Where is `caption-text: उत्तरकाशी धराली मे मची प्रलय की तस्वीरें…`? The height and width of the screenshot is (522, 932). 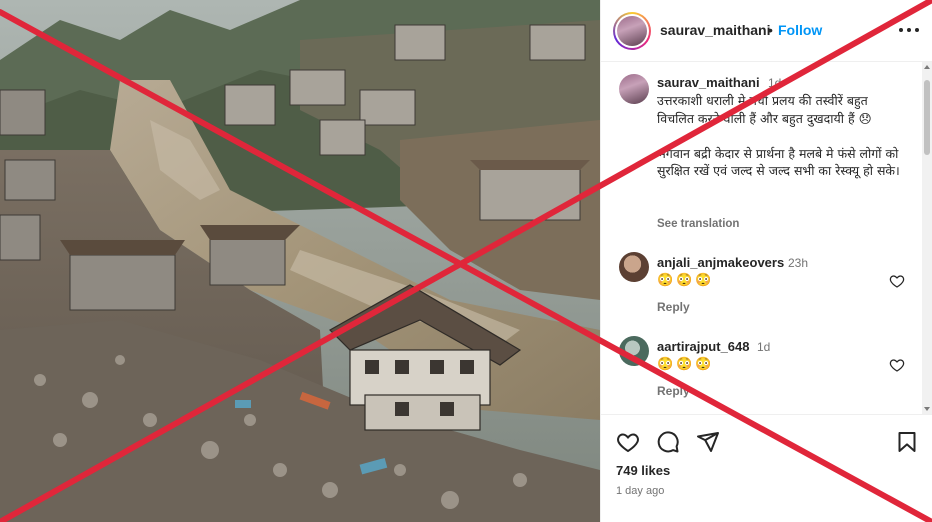 caption-text: उत्तरकाशी धराली मे मची प्रलय की तस्वीरें… is located at coordinates (778, 135).